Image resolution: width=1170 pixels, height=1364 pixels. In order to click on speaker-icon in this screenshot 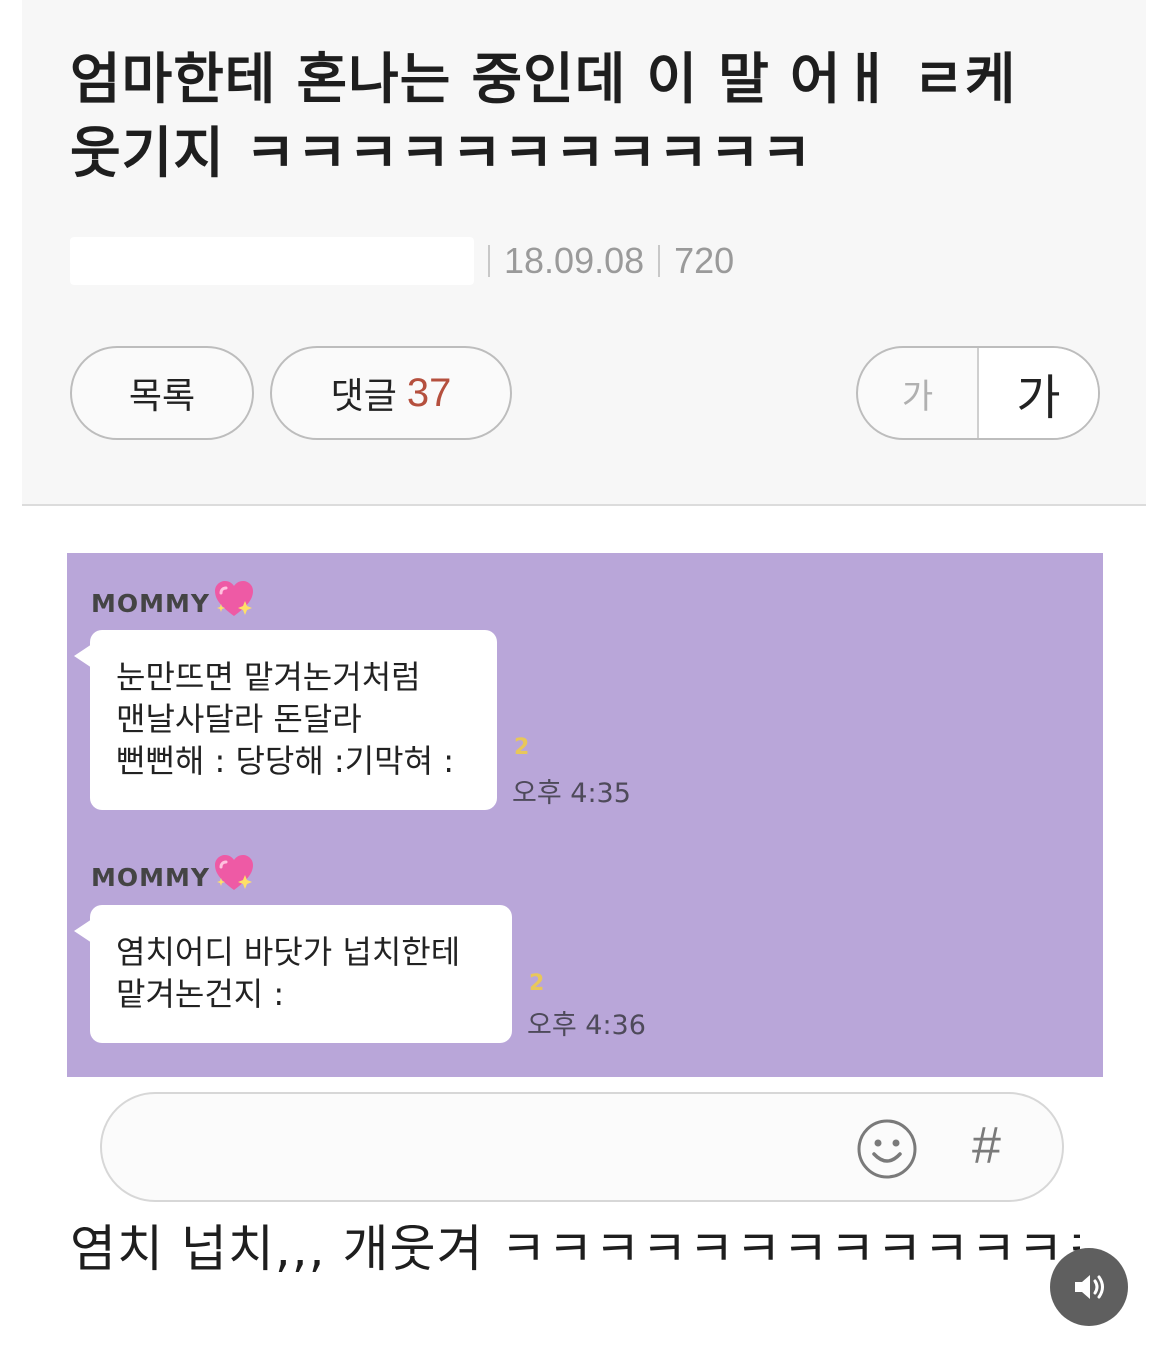, I will do `click(1089, 1287)`.